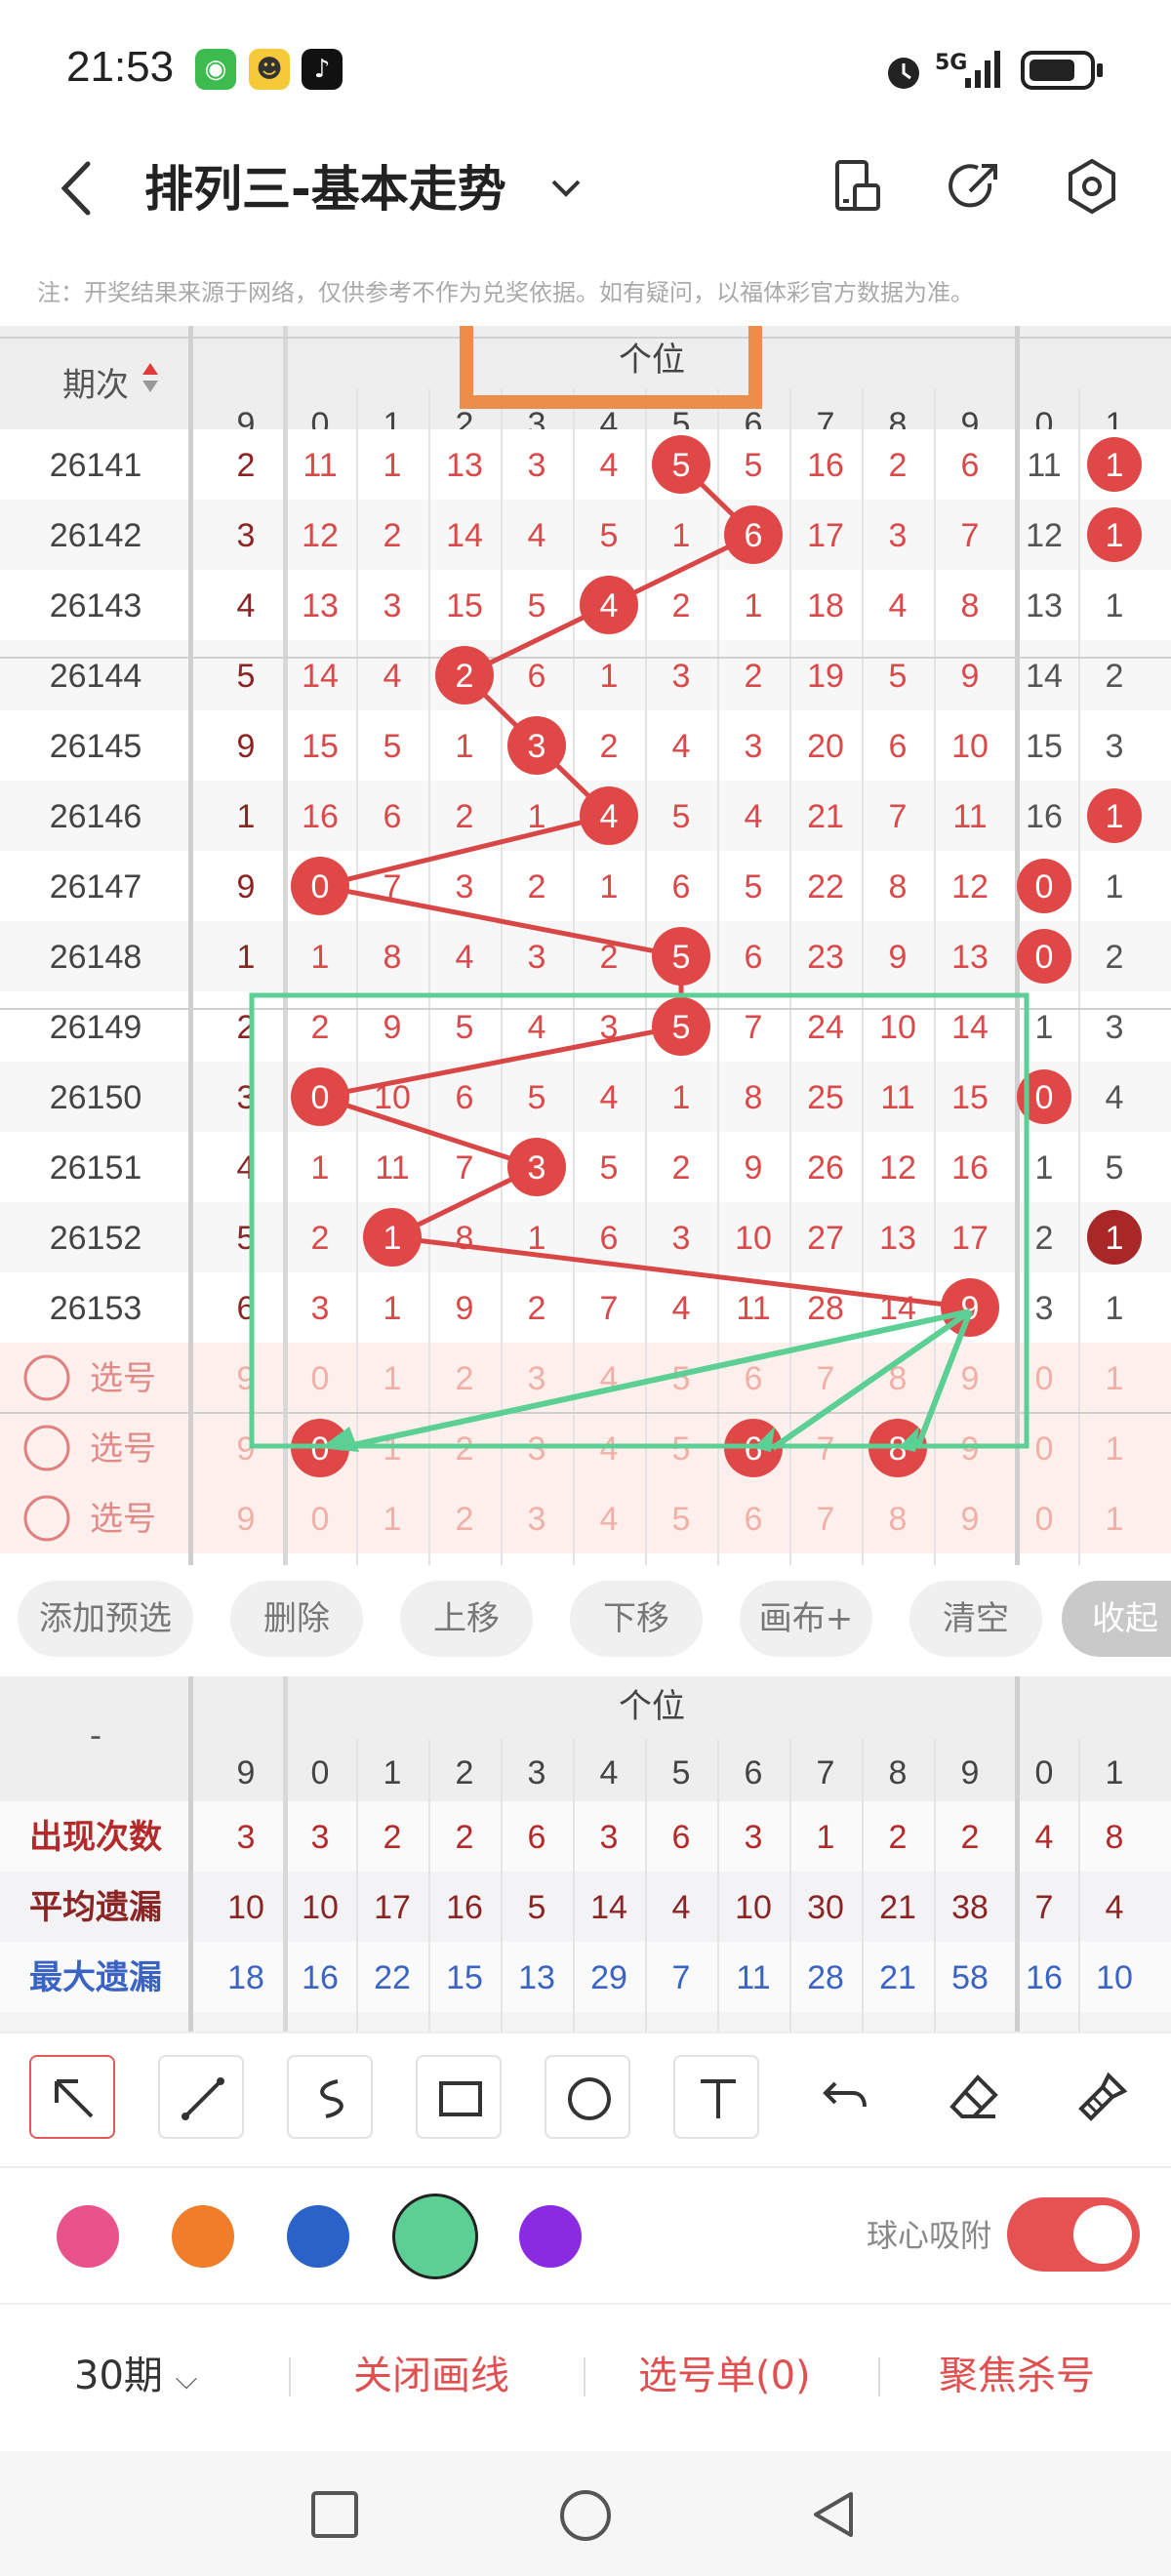 The image size is (1171, 2576). I want to click on pick-actions: 添加预选 删除 上移 下移 画布+ 清空 收起, so click(585, 1621).